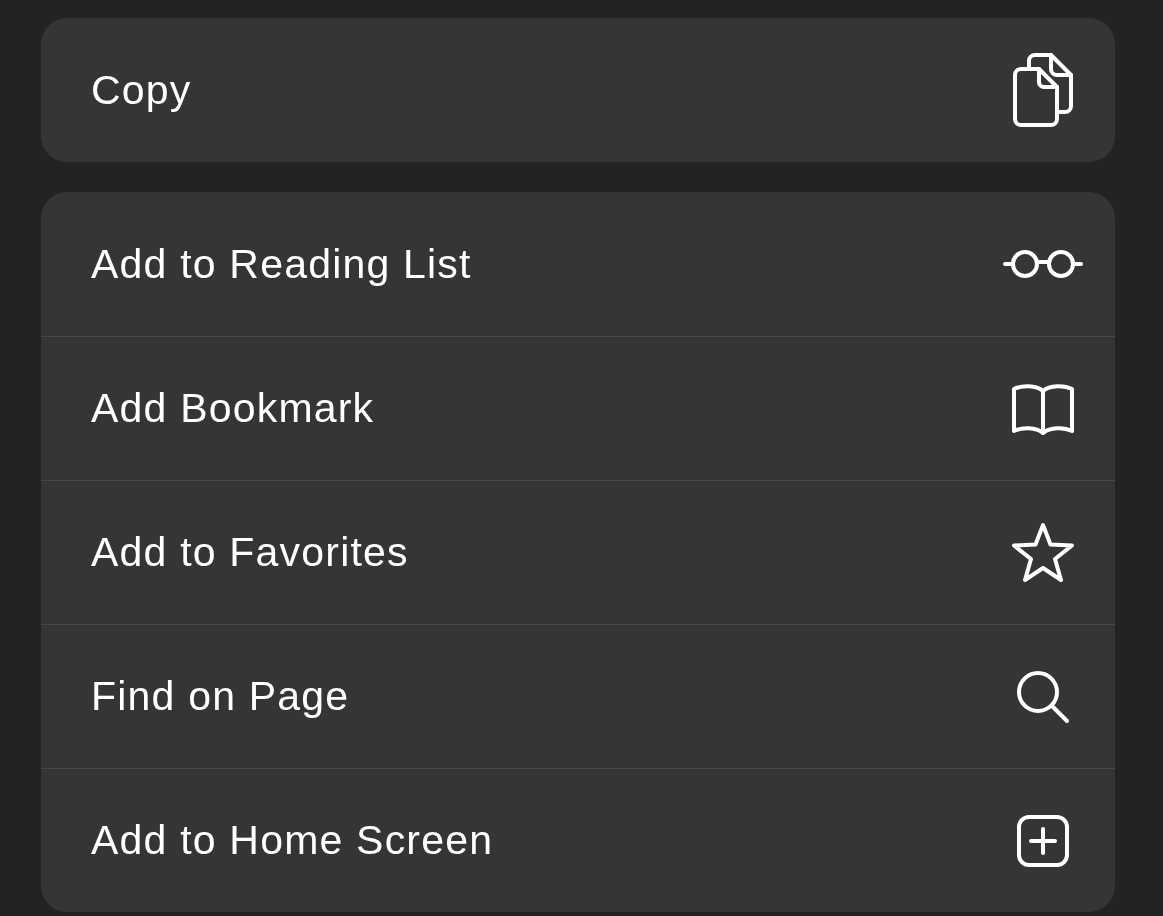 The width and height of the screenshot is (1163, 916). What do you see at coordinates (1043, 696) in the screenshot?
I see `search-icon` at bounding box center [1043, 696].